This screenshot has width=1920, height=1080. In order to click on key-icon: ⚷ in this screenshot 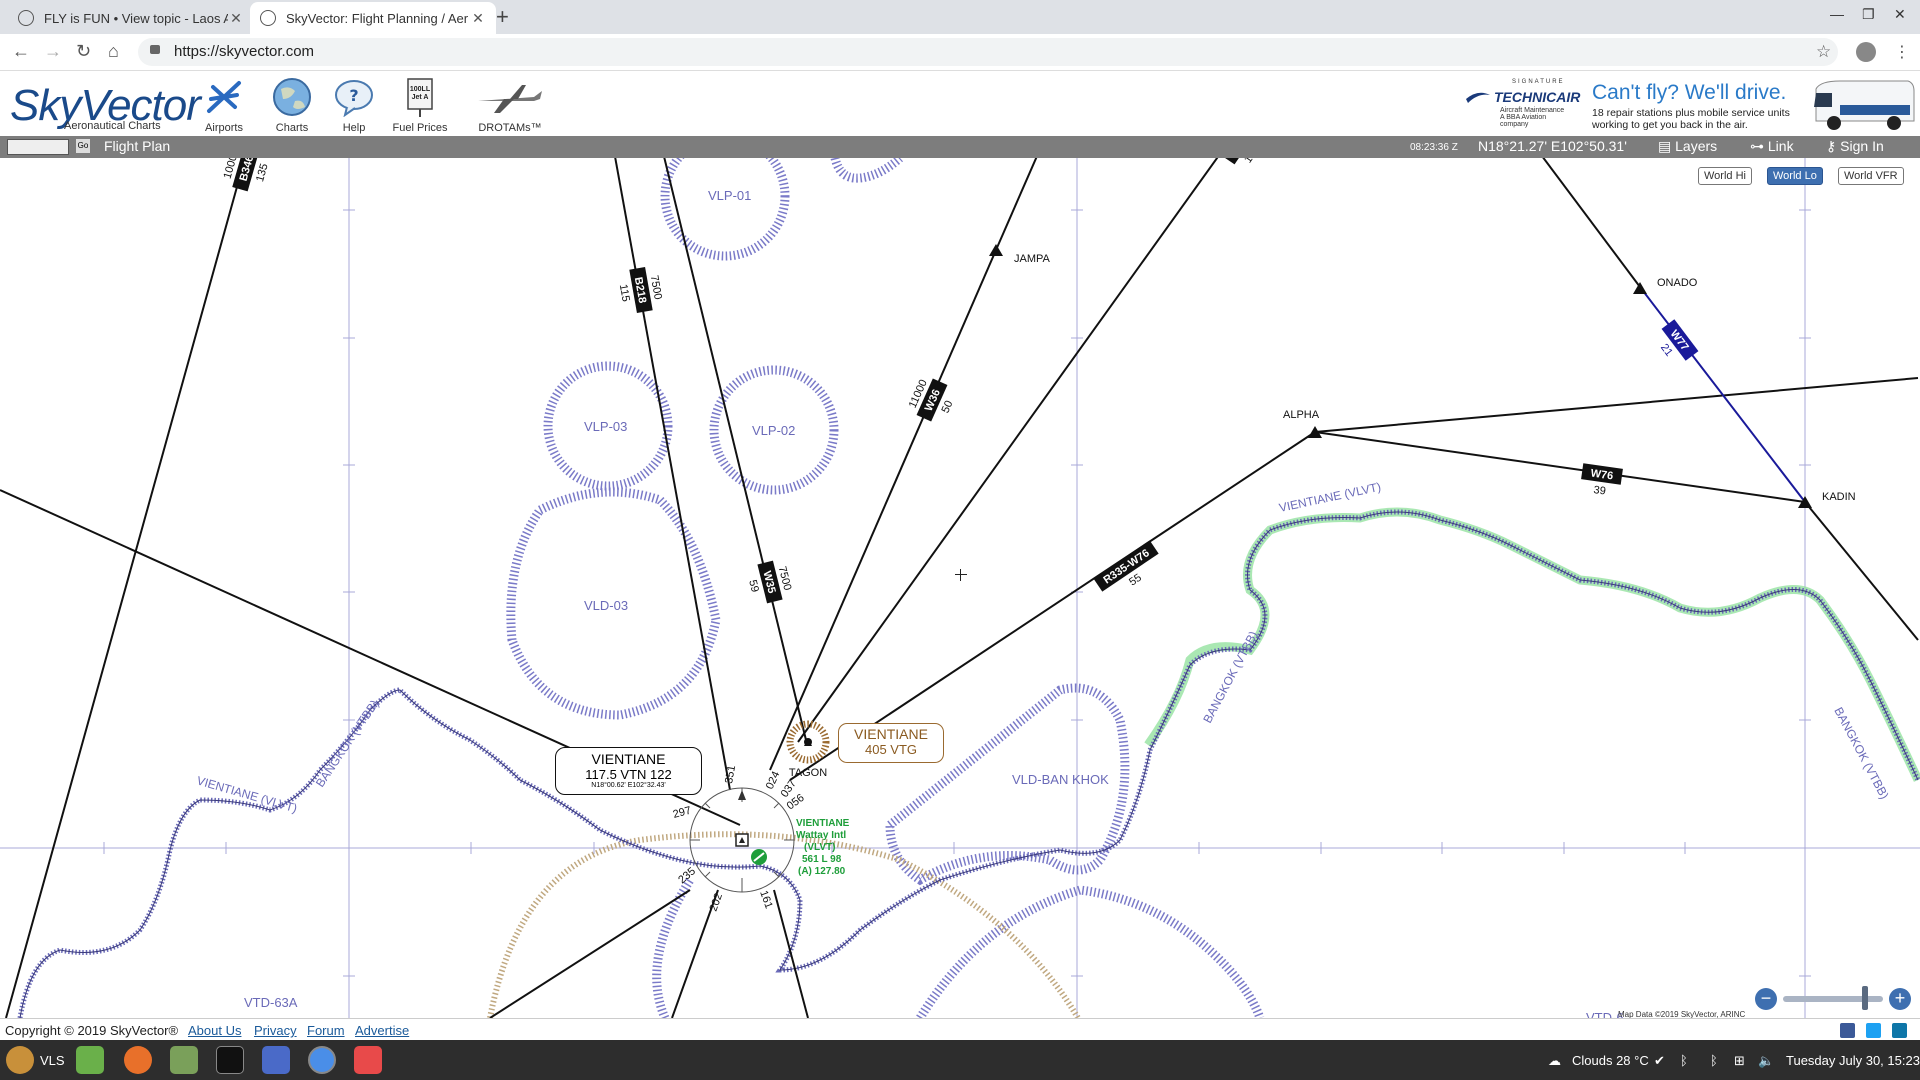, I will do `click(1831, 146)`.